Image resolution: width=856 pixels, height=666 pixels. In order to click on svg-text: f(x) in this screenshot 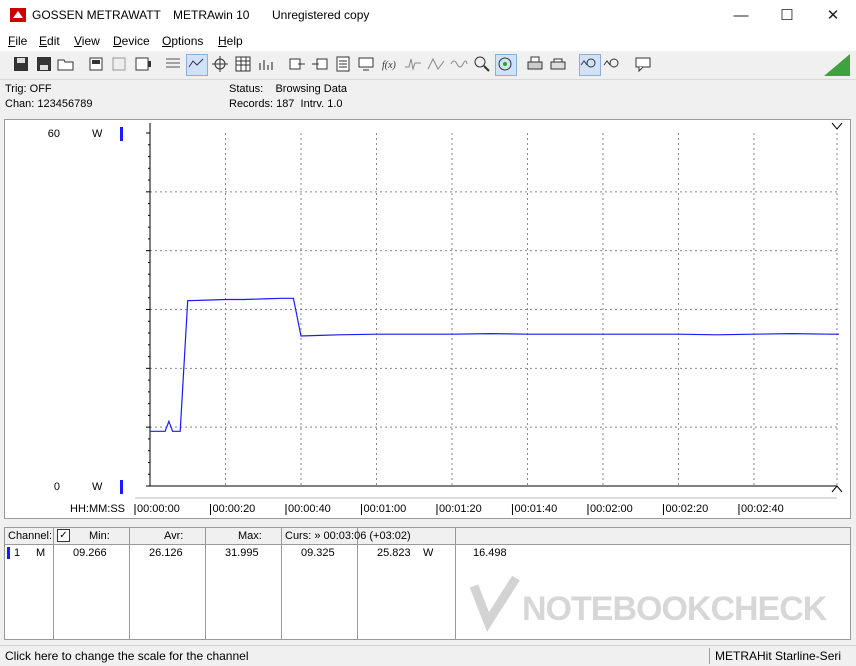, I will do `click(389, 65)`.